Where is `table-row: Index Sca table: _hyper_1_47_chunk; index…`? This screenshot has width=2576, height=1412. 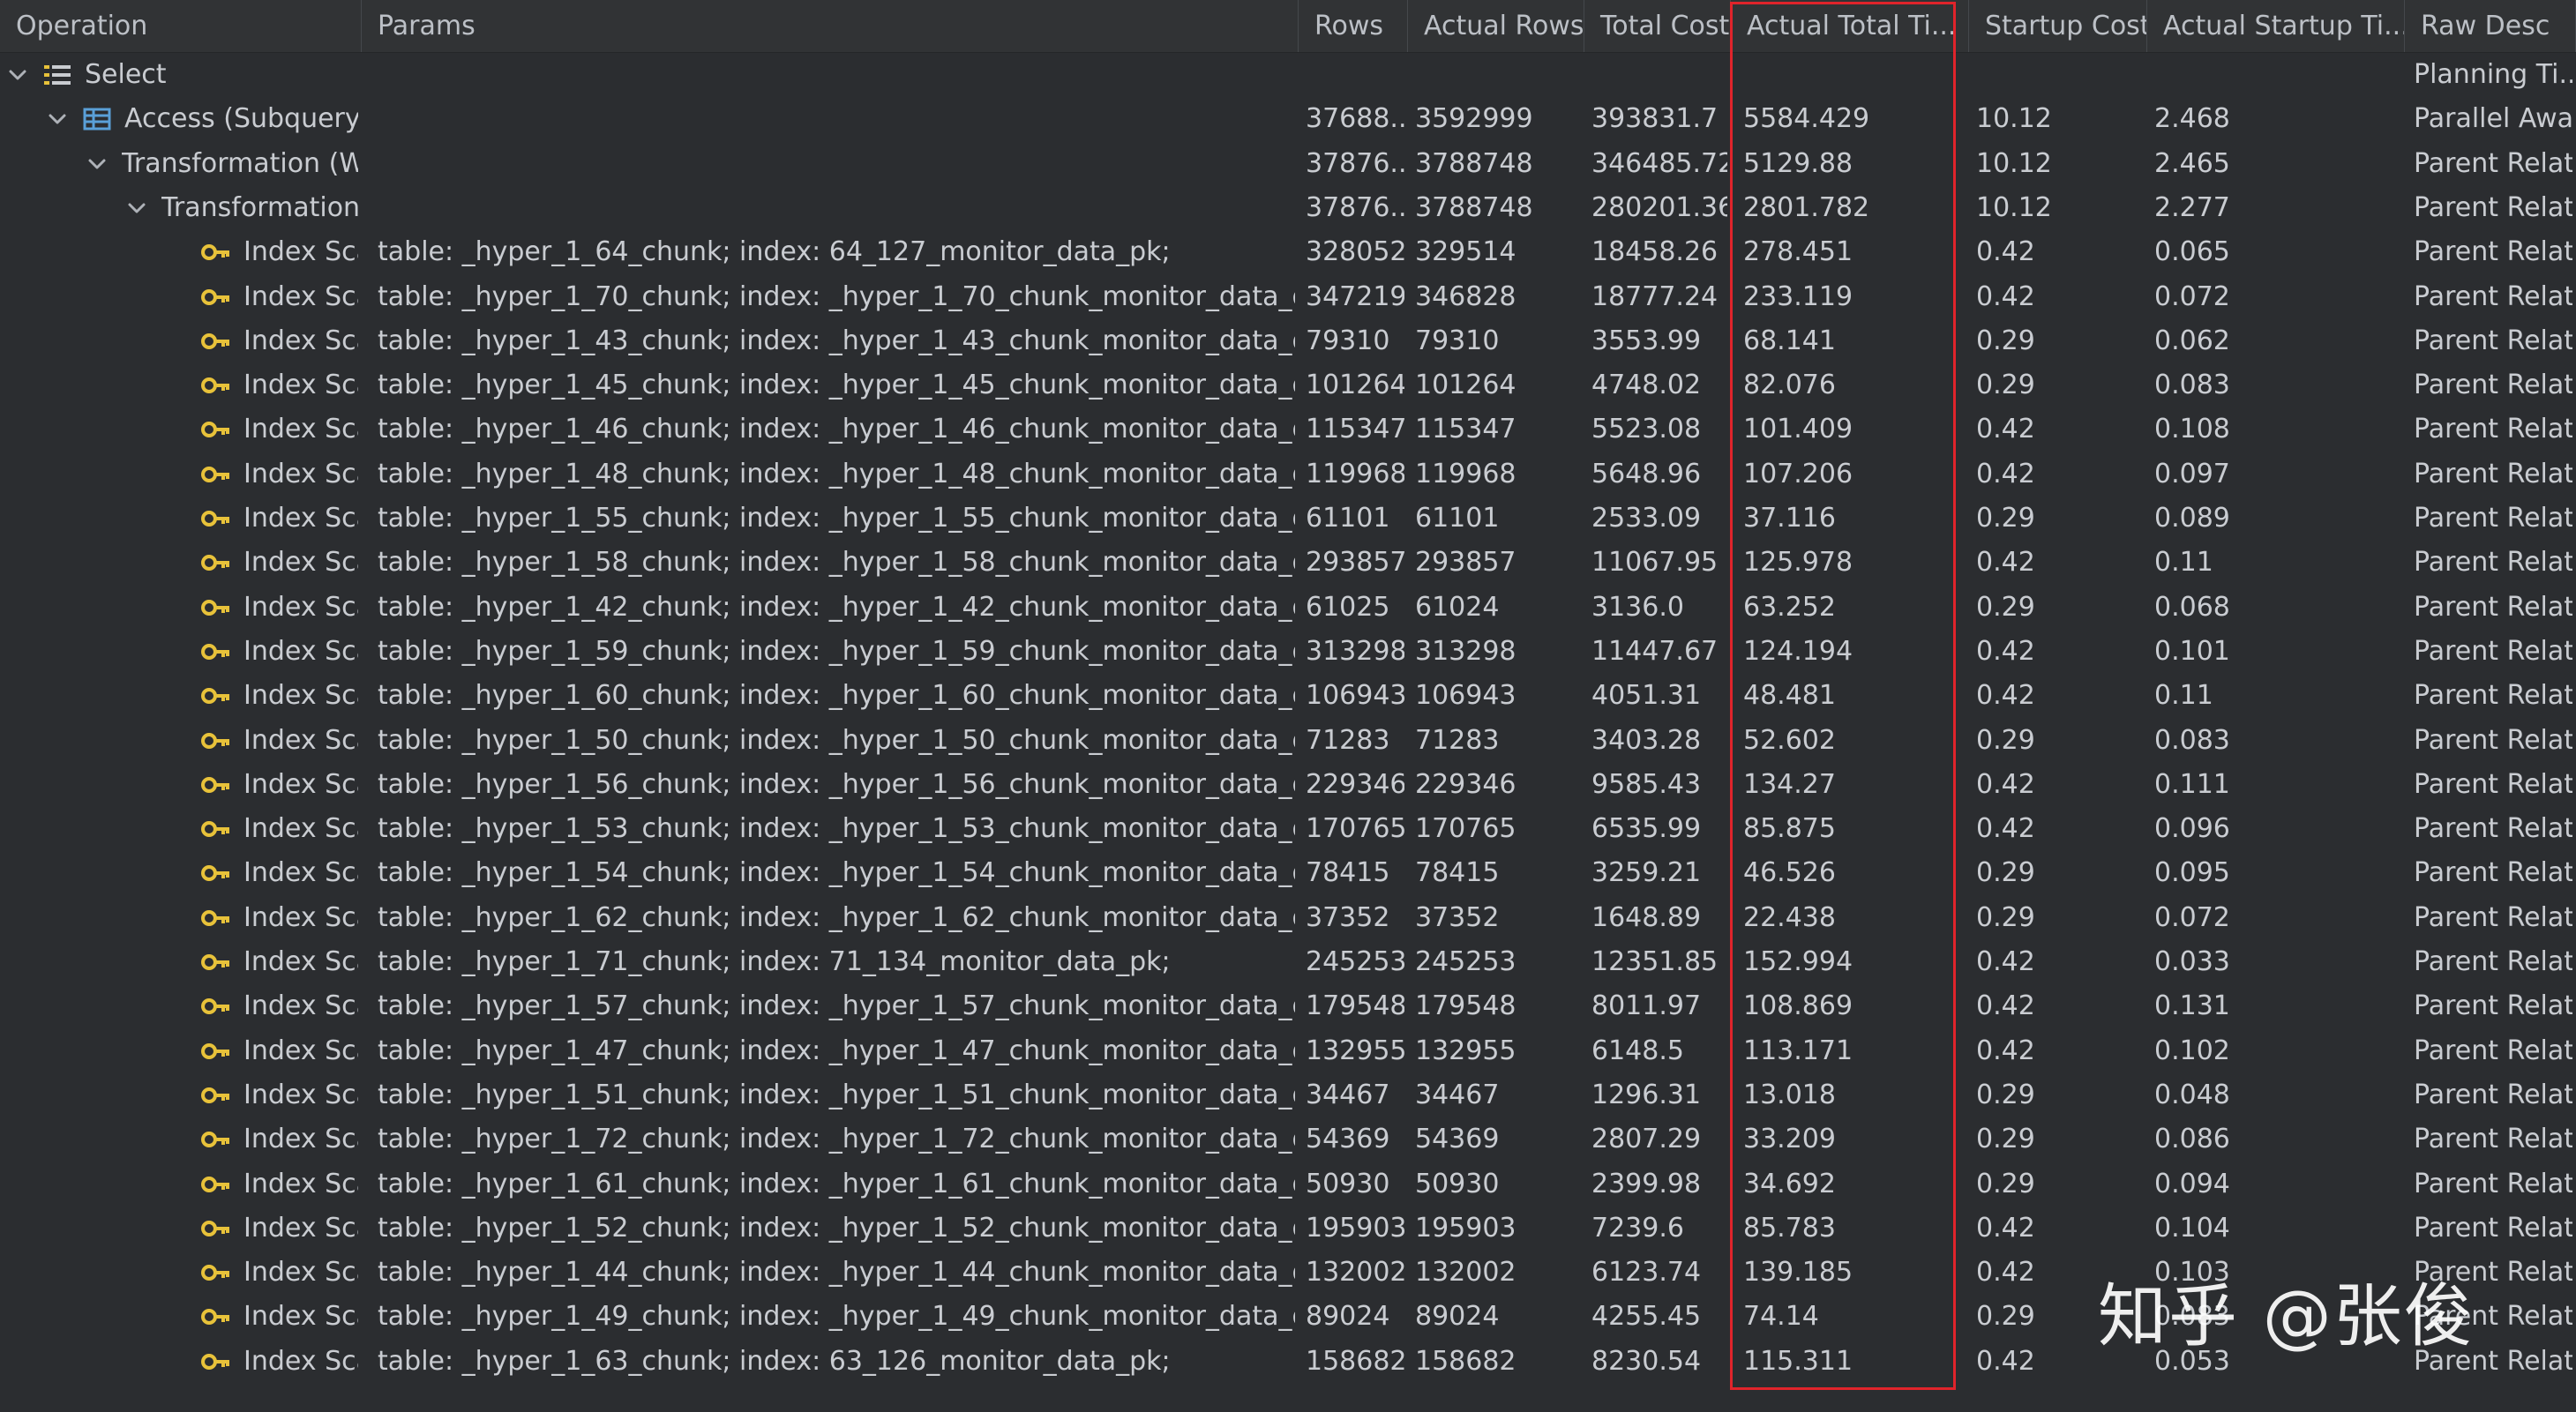
table-row: Index Sca table: _hyper_1_47_chunk; index… is located at coordinates (1288, 1051).